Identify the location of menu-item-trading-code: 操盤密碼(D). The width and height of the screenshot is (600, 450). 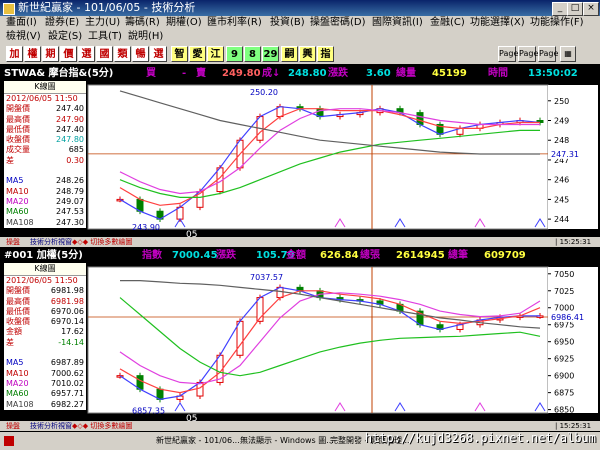
(338, 23).